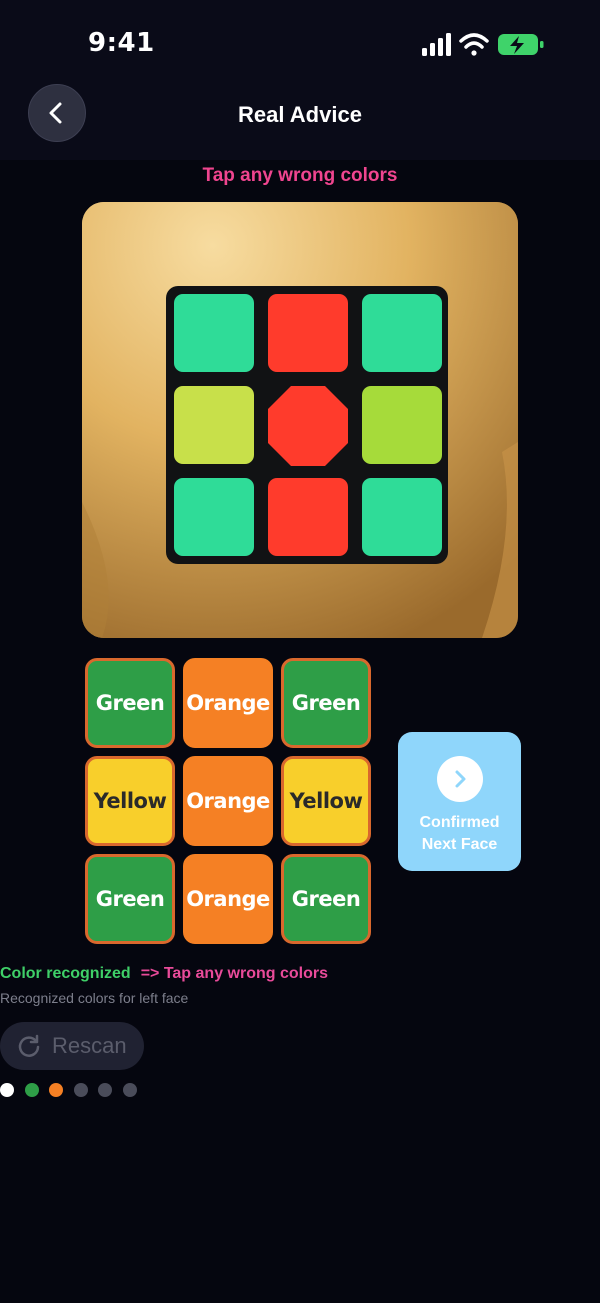 The width and height of the screenshot is (600, 1303). Describe the element at coordinates (459, 822) in the screenshot. I see `confirm-label-line1: Confirmed` at that location.